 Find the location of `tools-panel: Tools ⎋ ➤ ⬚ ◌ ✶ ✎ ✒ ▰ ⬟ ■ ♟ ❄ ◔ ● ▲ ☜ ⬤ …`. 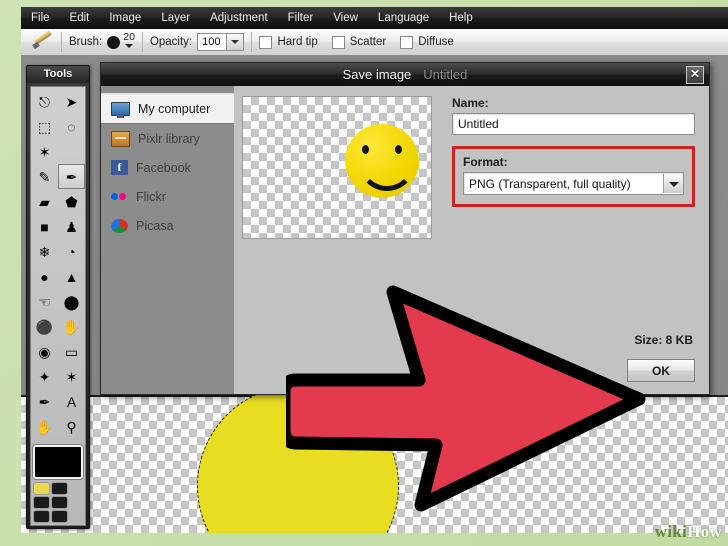

tools-panel: Tools ⎋ ➤ ⬚ ◌ ✶ ✎ ✒ ▰ ⬟ ■ ♟ ❄ ◔ ● ▲ ☜ ⬤ … is located at coordinates (58, 297).